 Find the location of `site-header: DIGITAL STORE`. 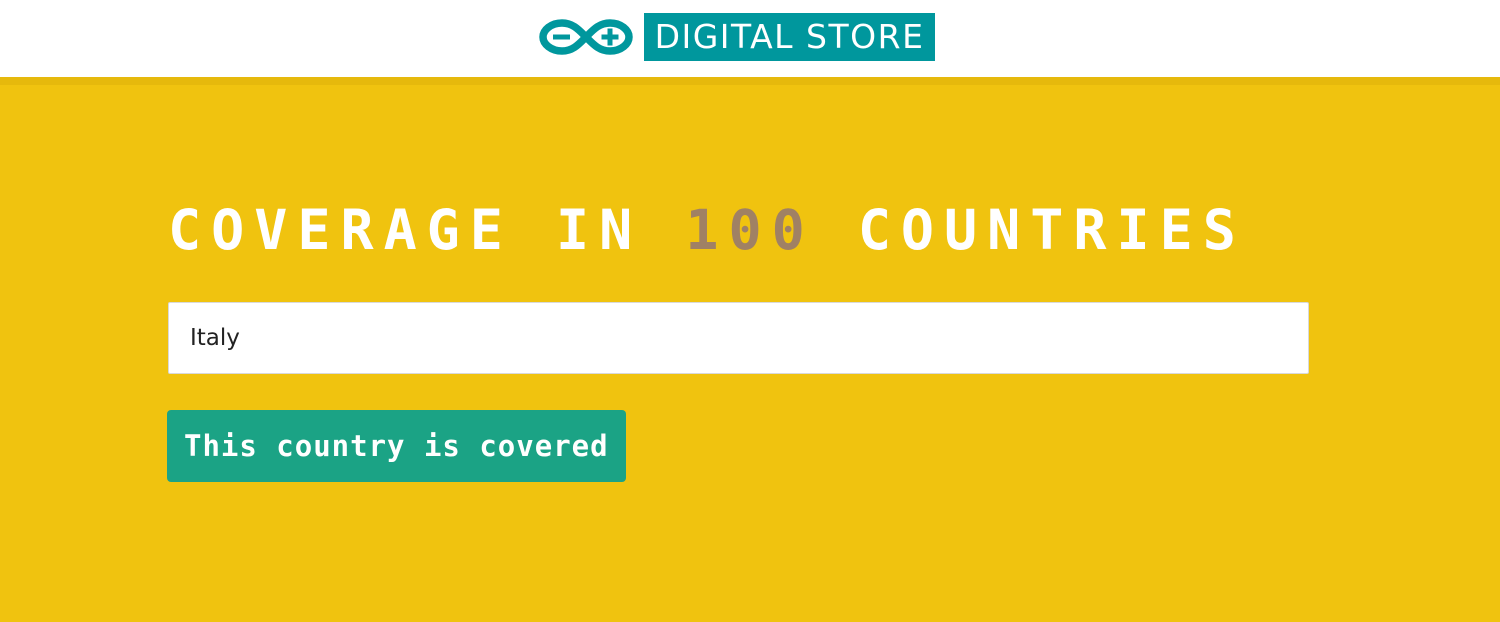

site-header: DIGITAL STORE is located at coordinates (750, 38).